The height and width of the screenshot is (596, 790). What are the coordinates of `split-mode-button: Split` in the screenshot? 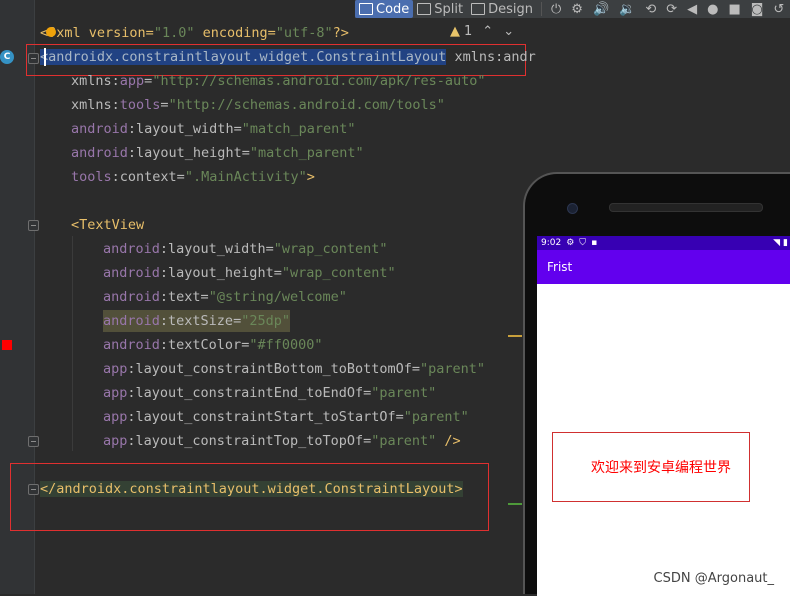 It's located at (440, 9).